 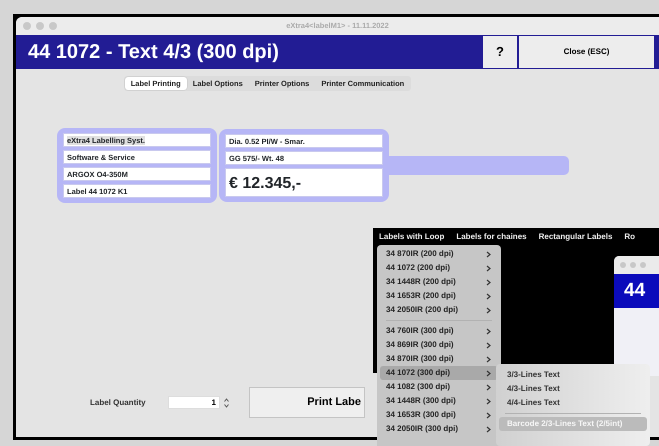 I want to click on menu-item: 34 1448R (200 dpi), so click(x=439, y=282).